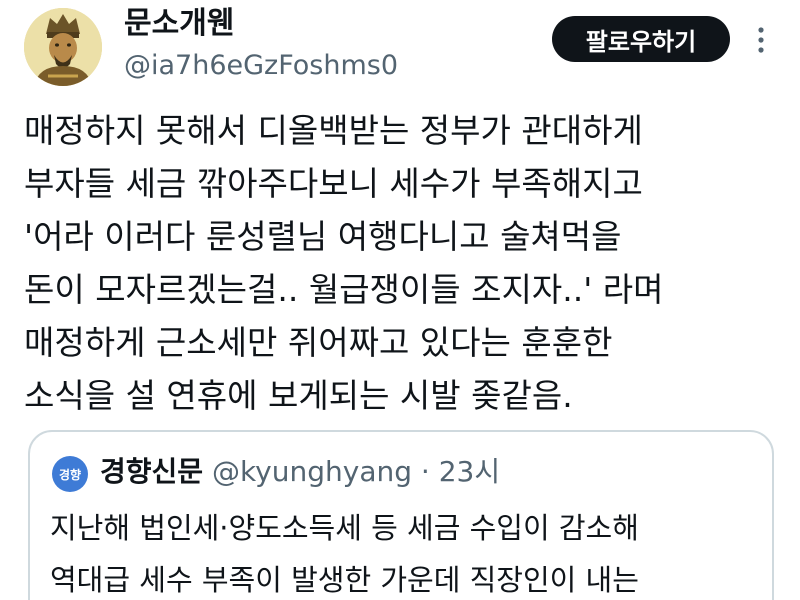  What do you see at coordinates (469, 471) in the screenshot?
I see `quoted-timestamp: 23시` at bounding box center [469, 471].